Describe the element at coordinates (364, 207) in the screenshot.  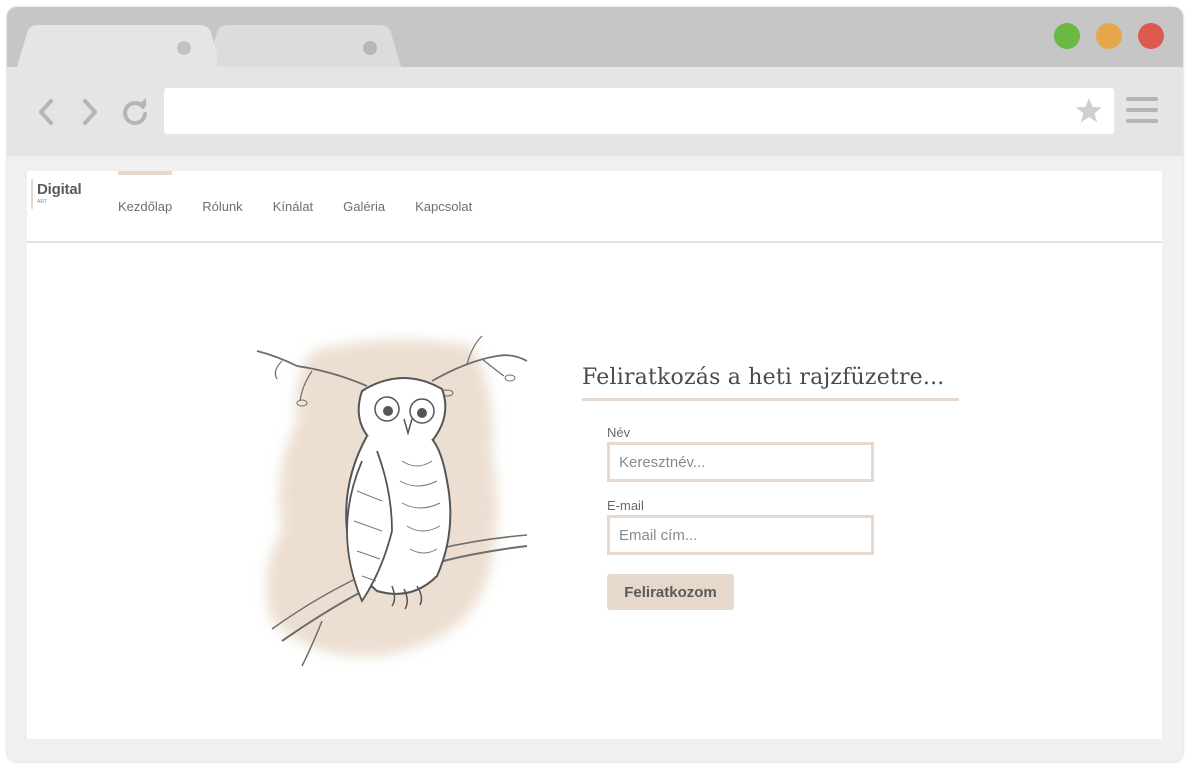
I see `nav-item-galeria: Galéria` at that location.